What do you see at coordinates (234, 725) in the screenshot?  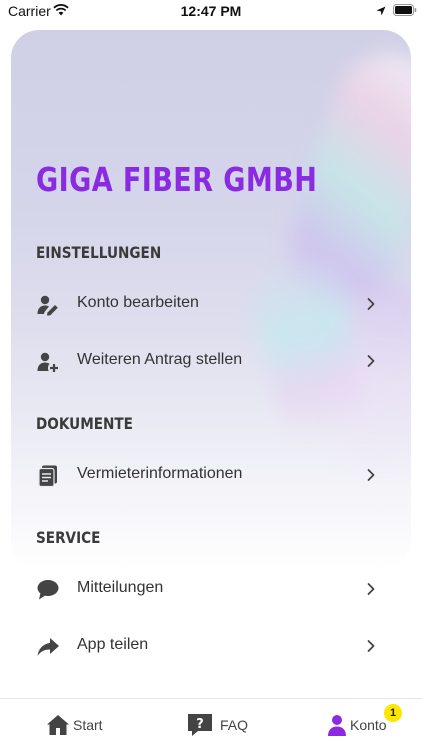 I see `tab-label: FAQ` at bounding box center [234, 725].